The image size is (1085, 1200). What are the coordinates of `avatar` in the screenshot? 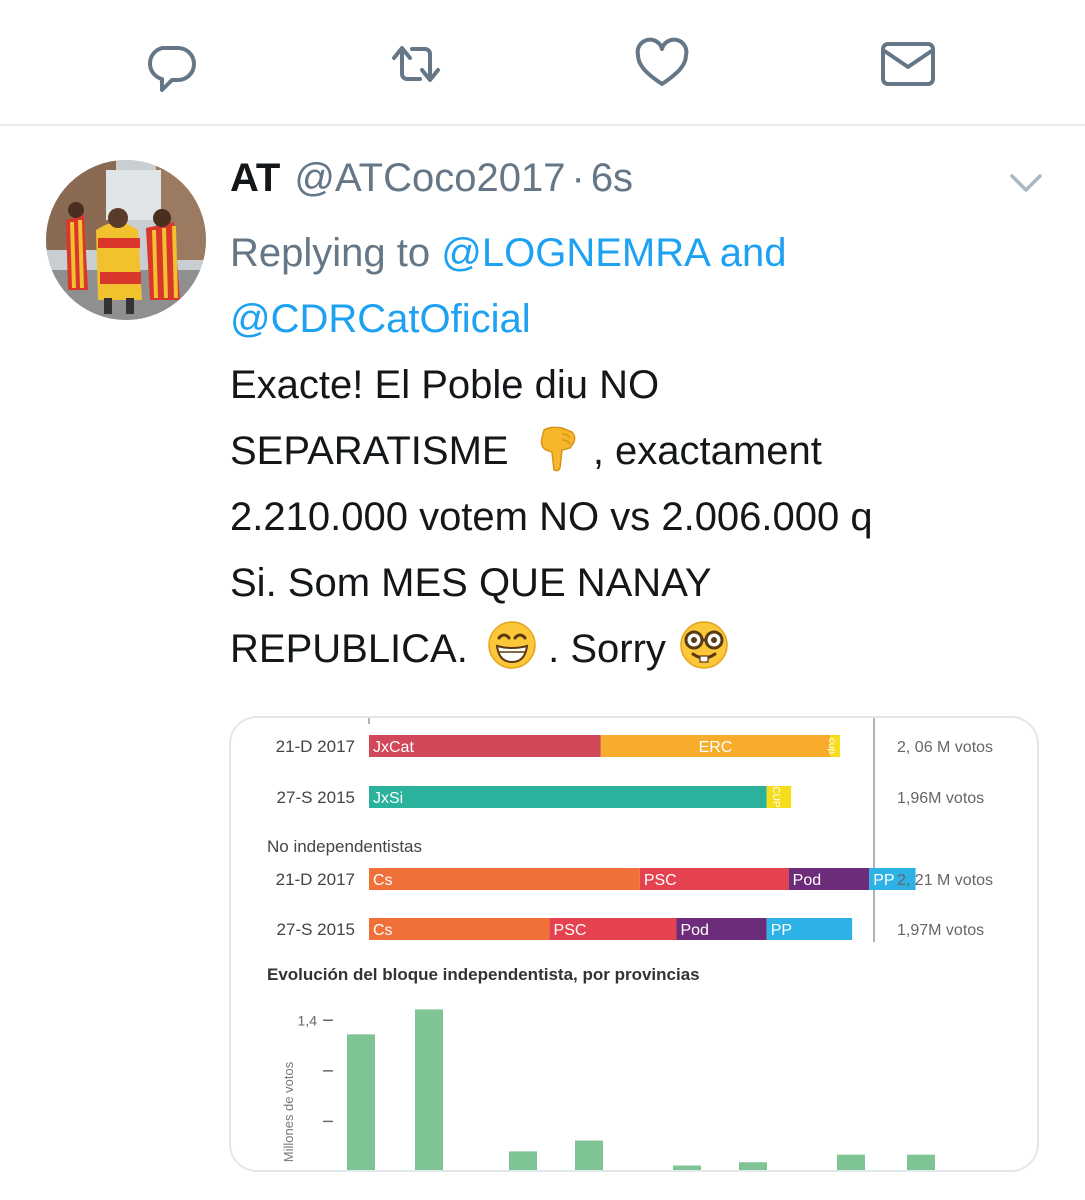 It's located at (126, 240).